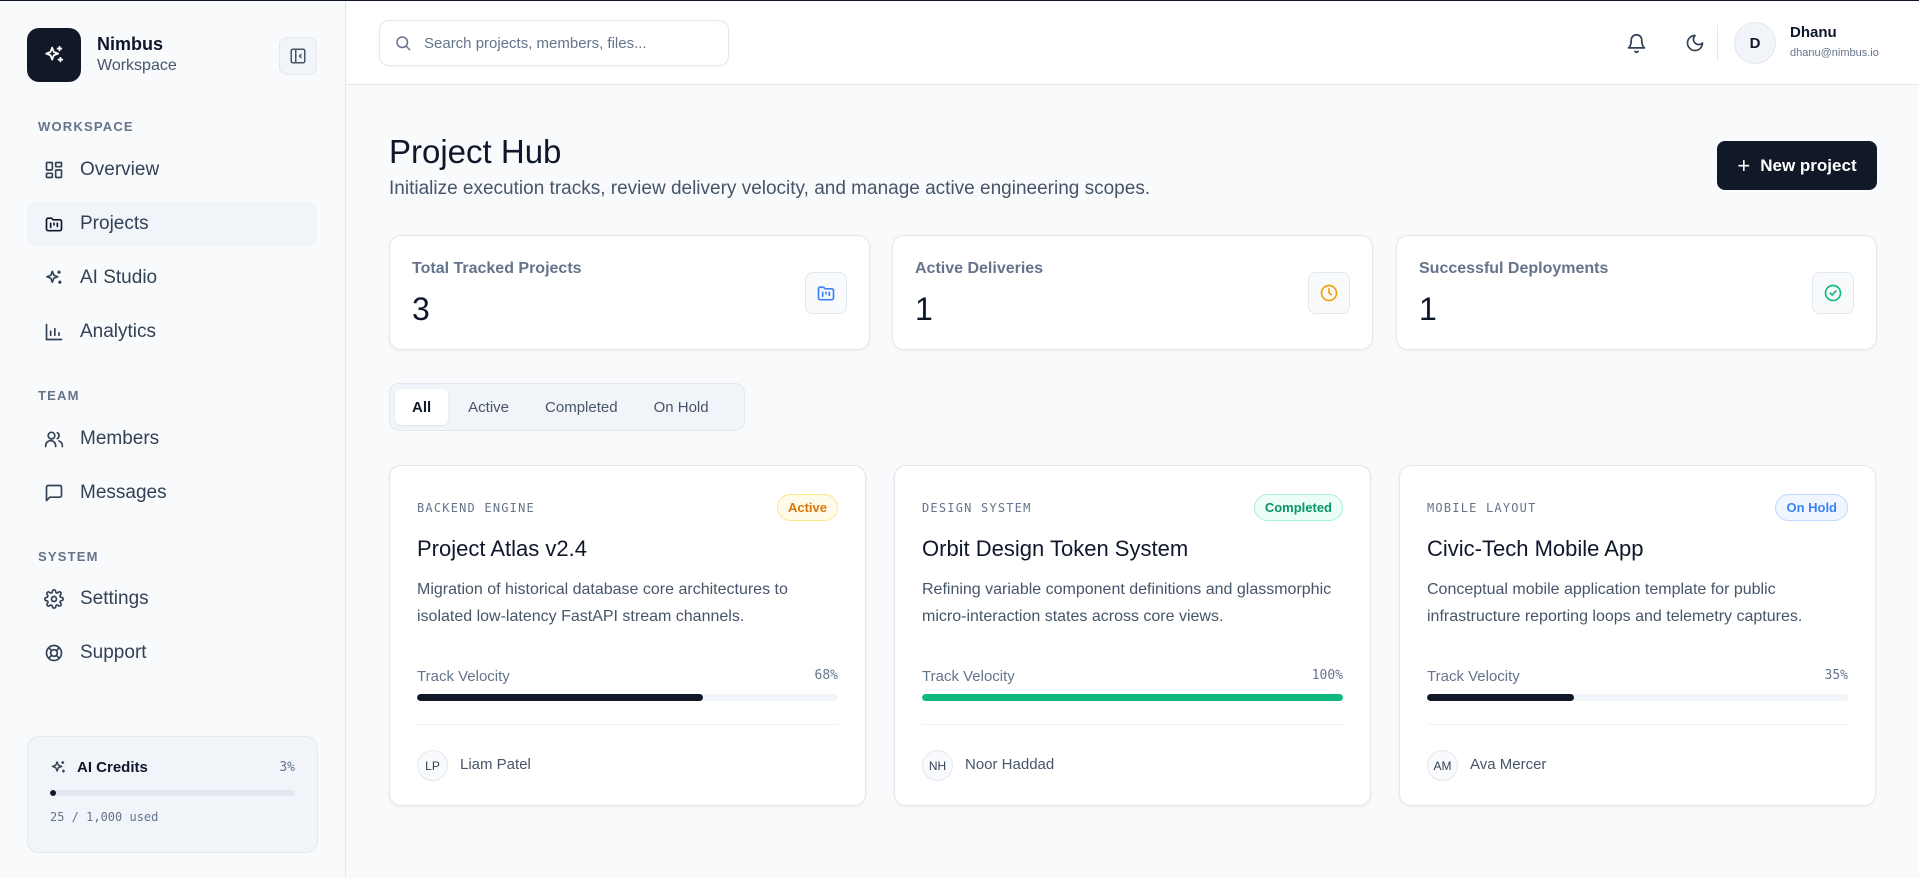  I want to click on owner-avatar: LP, so click(432, 765).